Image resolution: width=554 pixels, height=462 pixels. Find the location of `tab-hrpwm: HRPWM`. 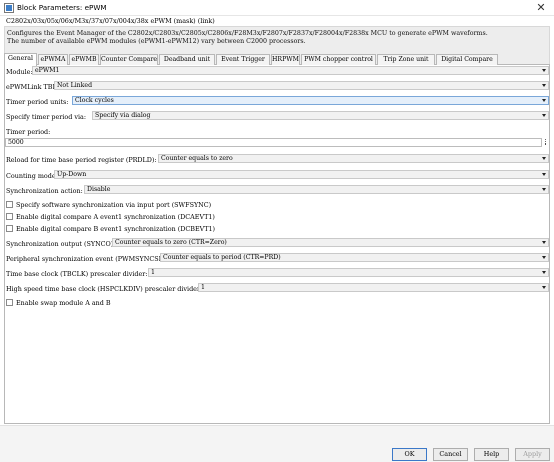

tab-hrpwm: HRPWM is located at coordinates (285, 59).